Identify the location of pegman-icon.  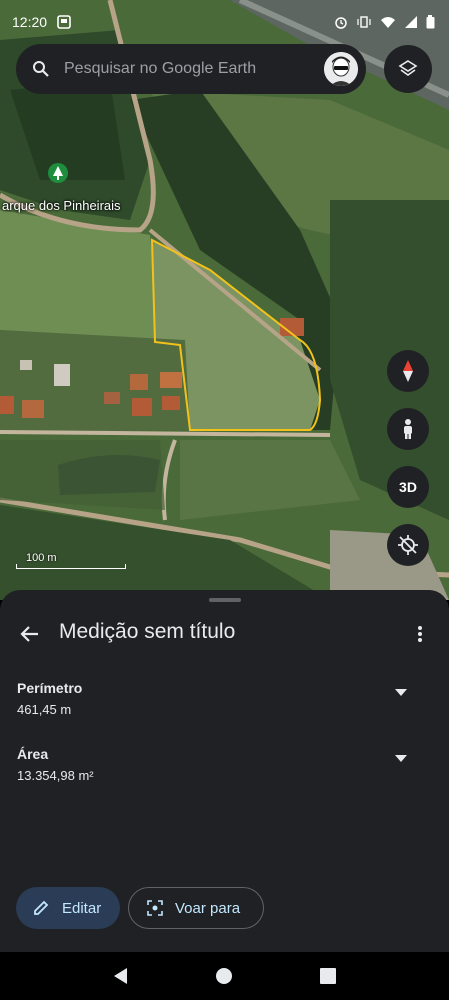
(408, 429).